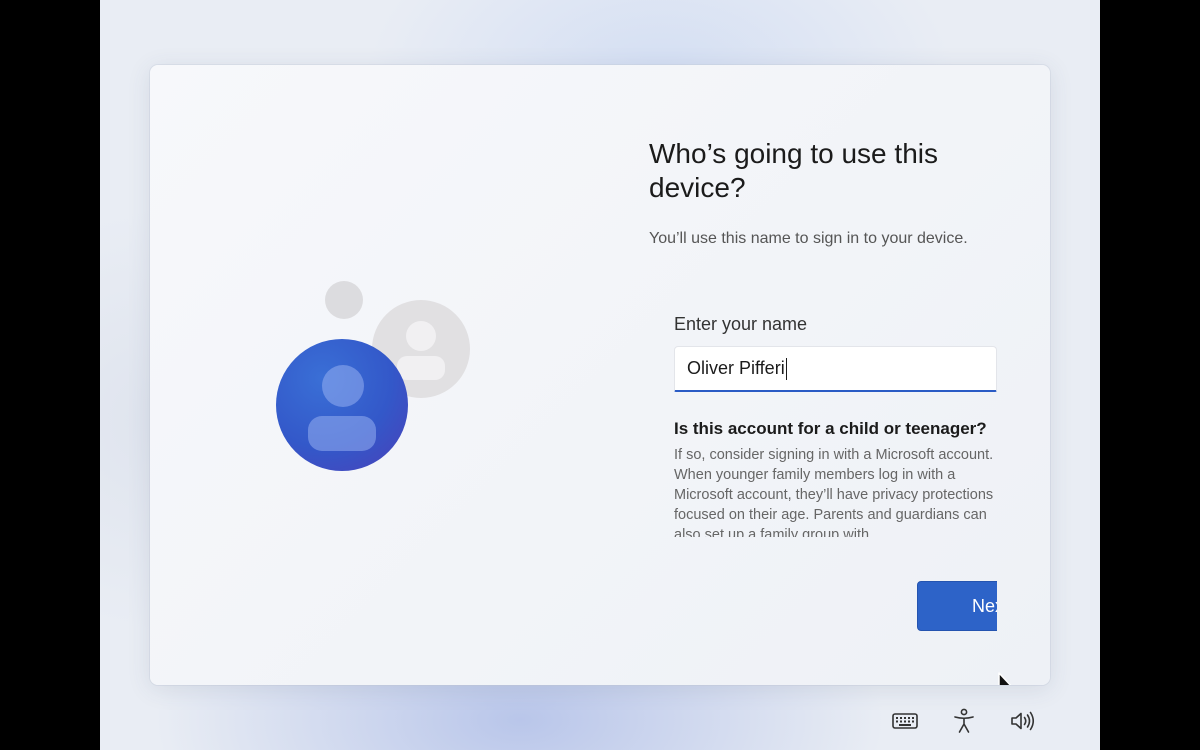 Image resolution: width=1200 pixels, height=750 pixels. Describe the element at coordinates (741, 324) in the screenshot. I see `name-field-label: Enter your name` at that location.